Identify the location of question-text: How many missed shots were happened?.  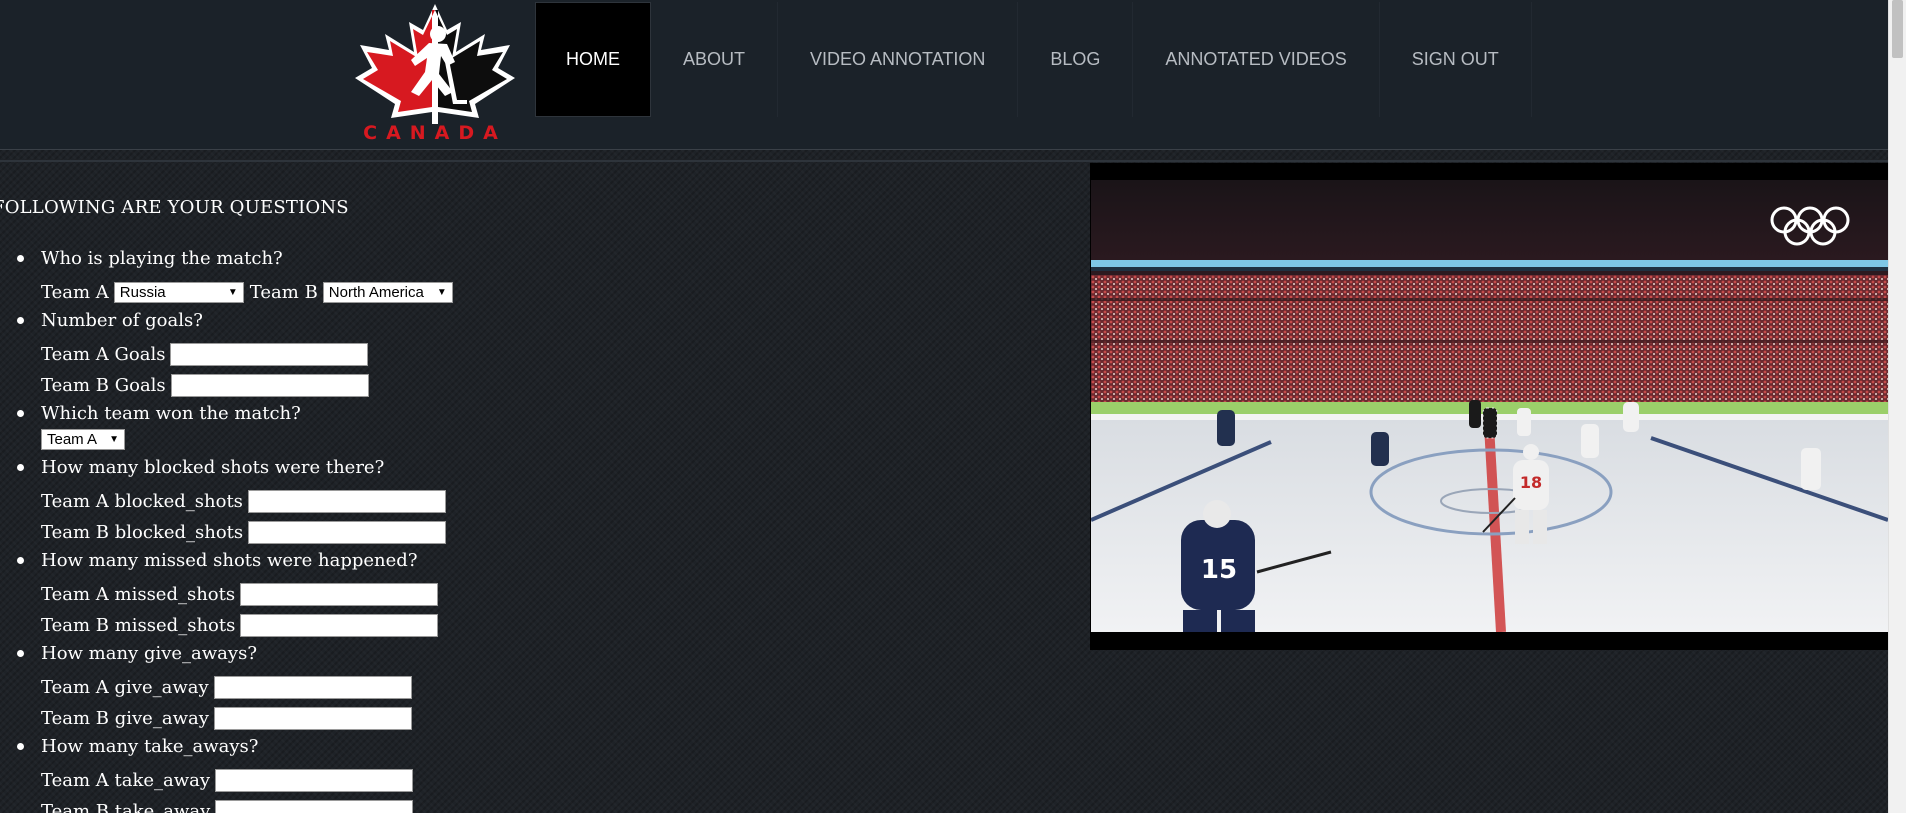
(229, 560).